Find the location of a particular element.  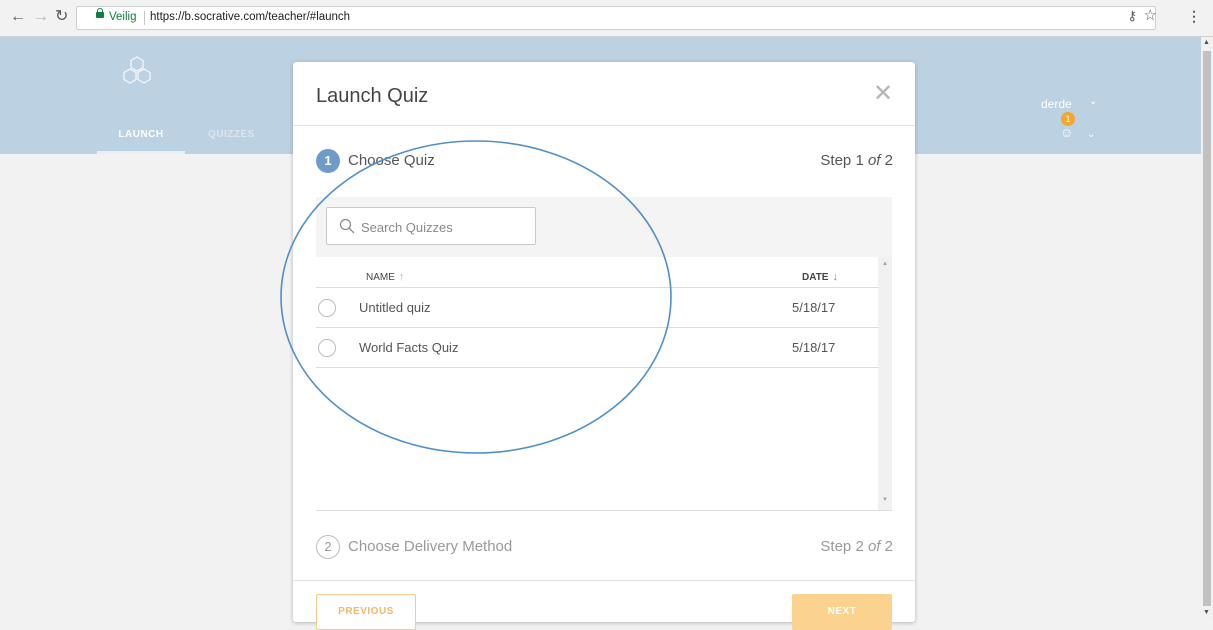

nav-tab-quizzes: QUIZZES is located at coordinates (231, 134).